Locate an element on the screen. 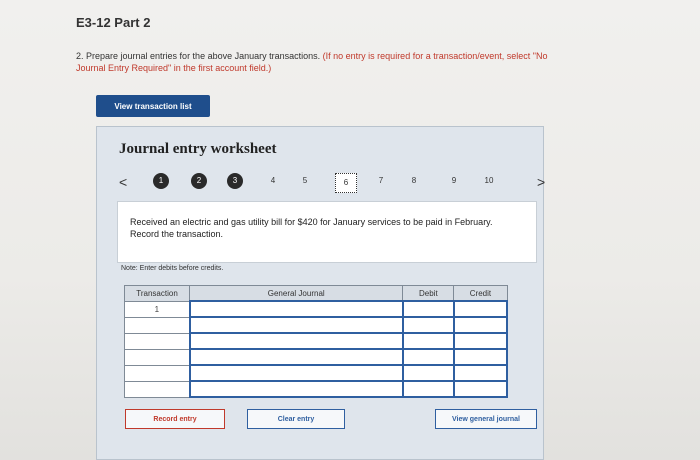  table-row: 1 is located at coordinates (316, 309).